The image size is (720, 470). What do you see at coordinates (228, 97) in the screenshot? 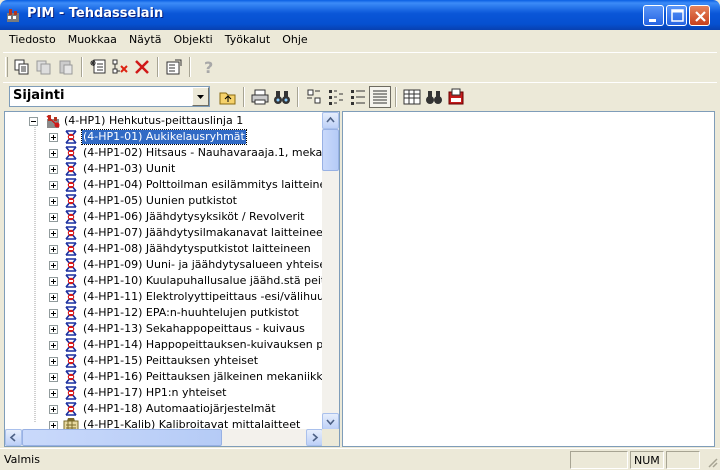
I see `up-level-button` at bounding box center [228, 97].